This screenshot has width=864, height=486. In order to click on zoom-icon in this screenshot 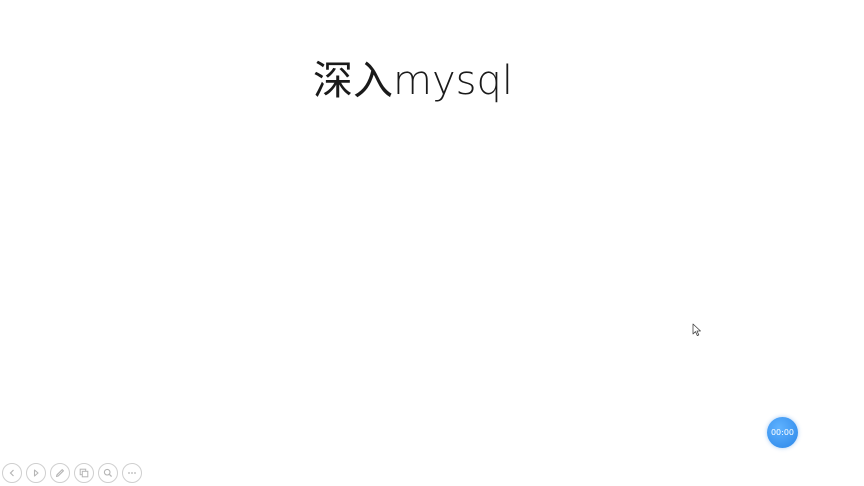, I will do `click(108, 473)`.